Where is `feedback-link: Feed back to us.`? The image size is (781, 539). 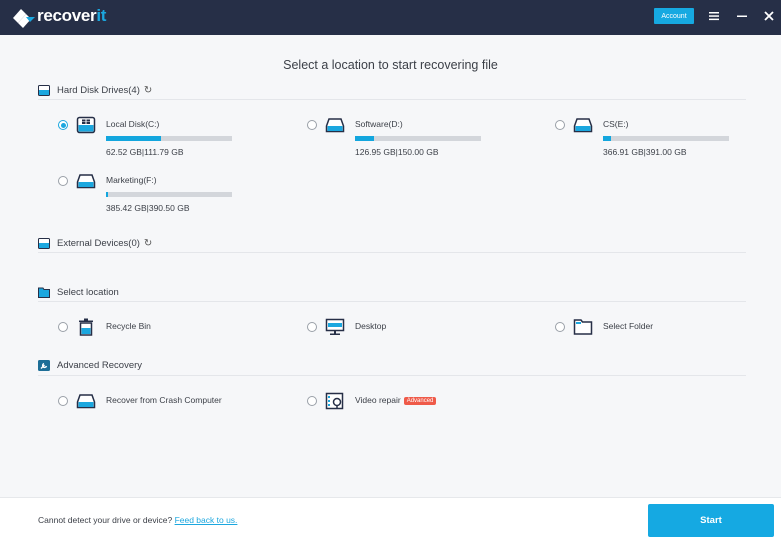
feedback-link: Feed back to us. is located at coordinates (206, 520).